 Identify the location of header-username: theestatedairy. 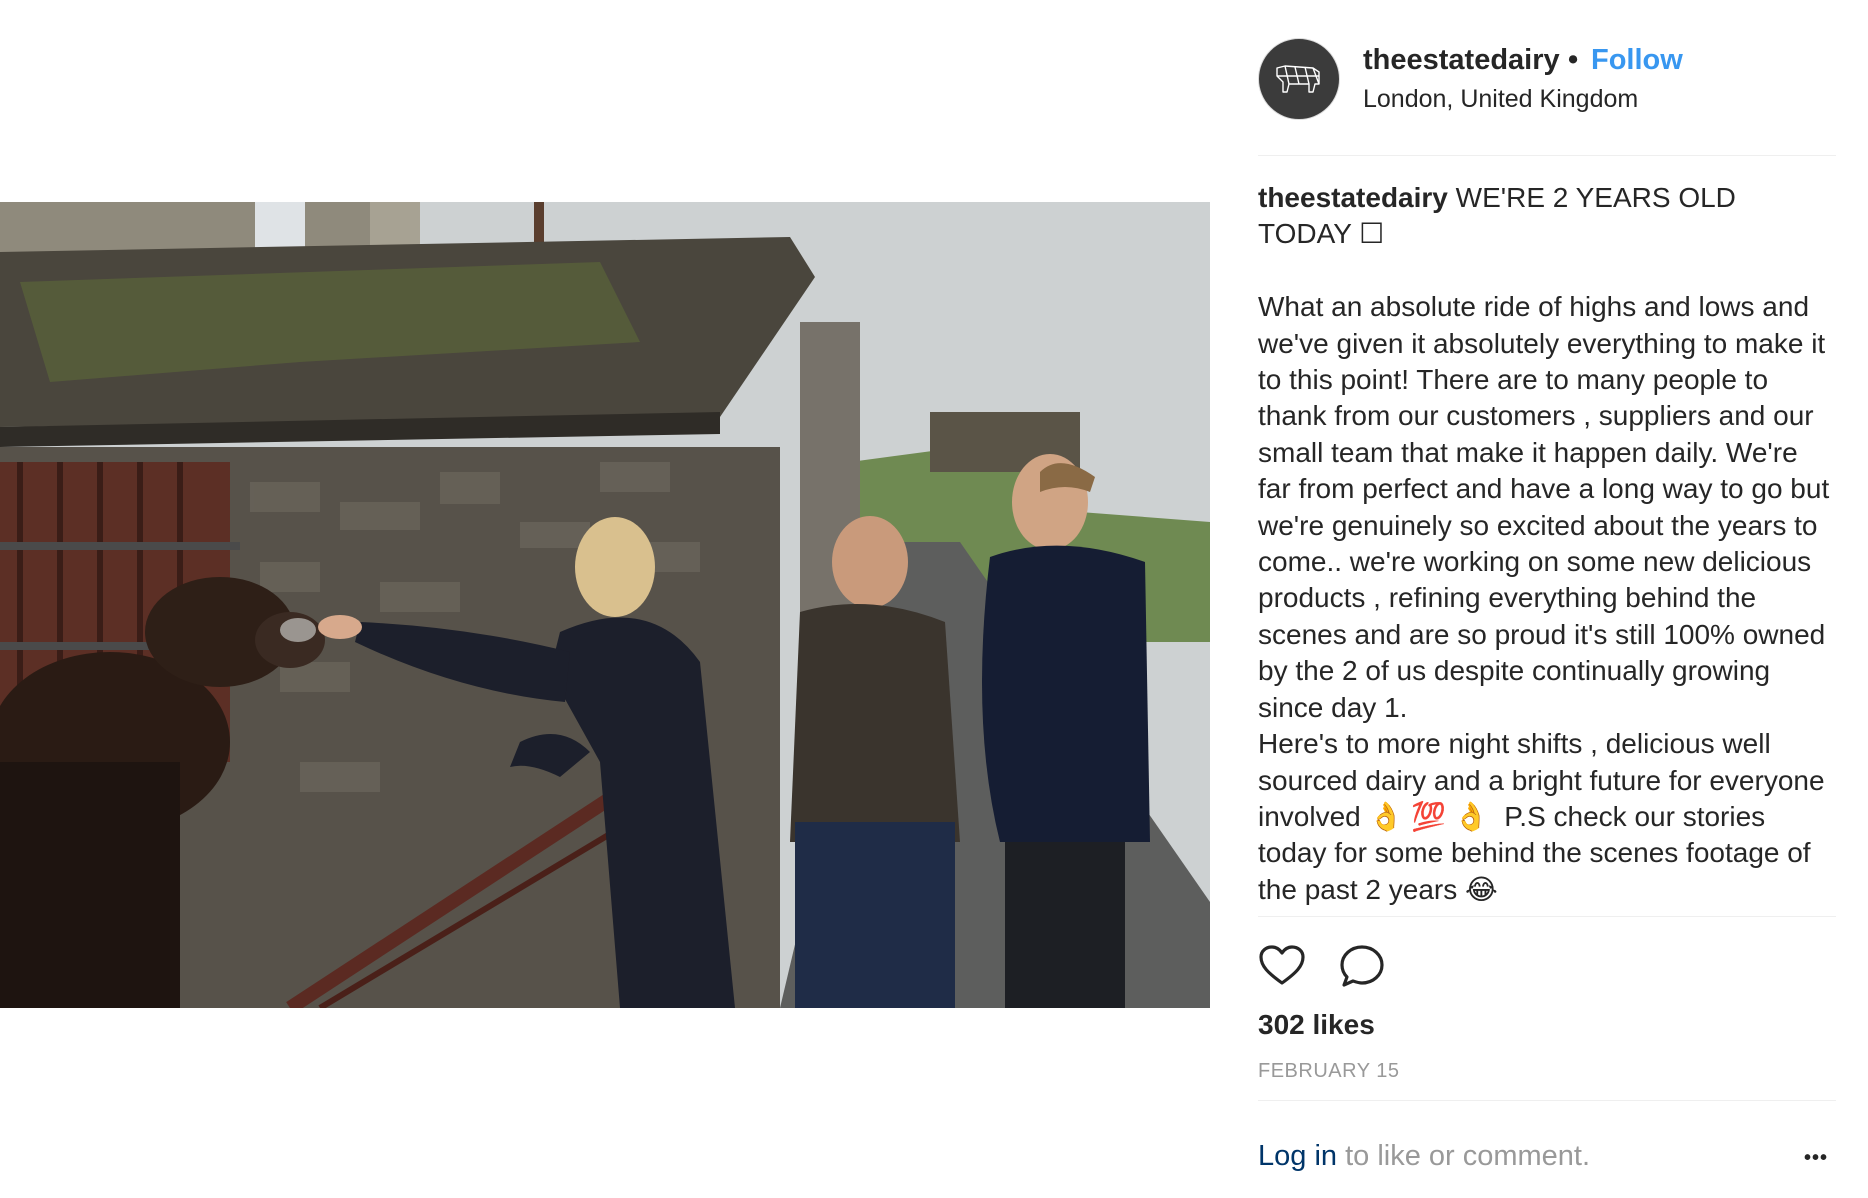
(1461, 60).